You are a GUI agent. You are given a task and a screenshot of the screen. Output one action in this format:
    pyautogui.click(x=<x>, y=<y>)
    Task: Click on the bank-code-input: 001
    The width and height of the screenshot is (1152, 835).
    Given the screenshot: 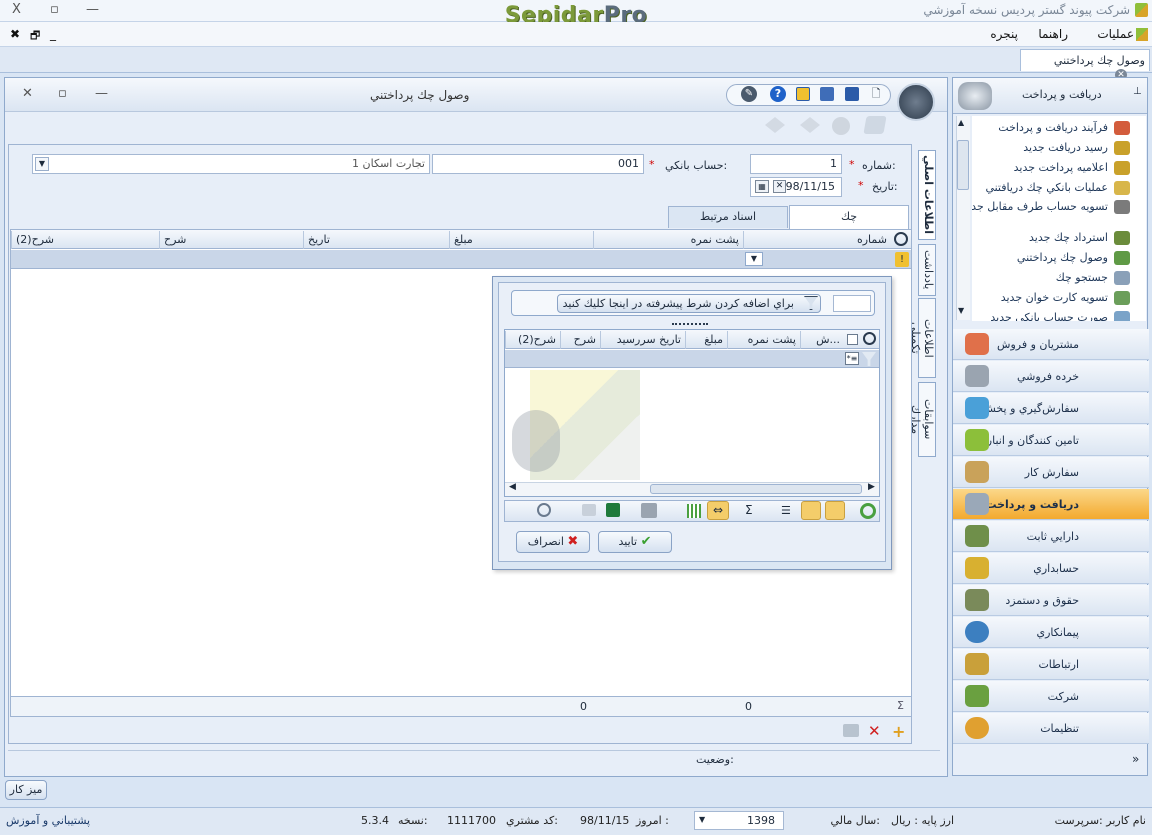 What is the action you would take?
    pyautogui.click(x=538, y=164)
    